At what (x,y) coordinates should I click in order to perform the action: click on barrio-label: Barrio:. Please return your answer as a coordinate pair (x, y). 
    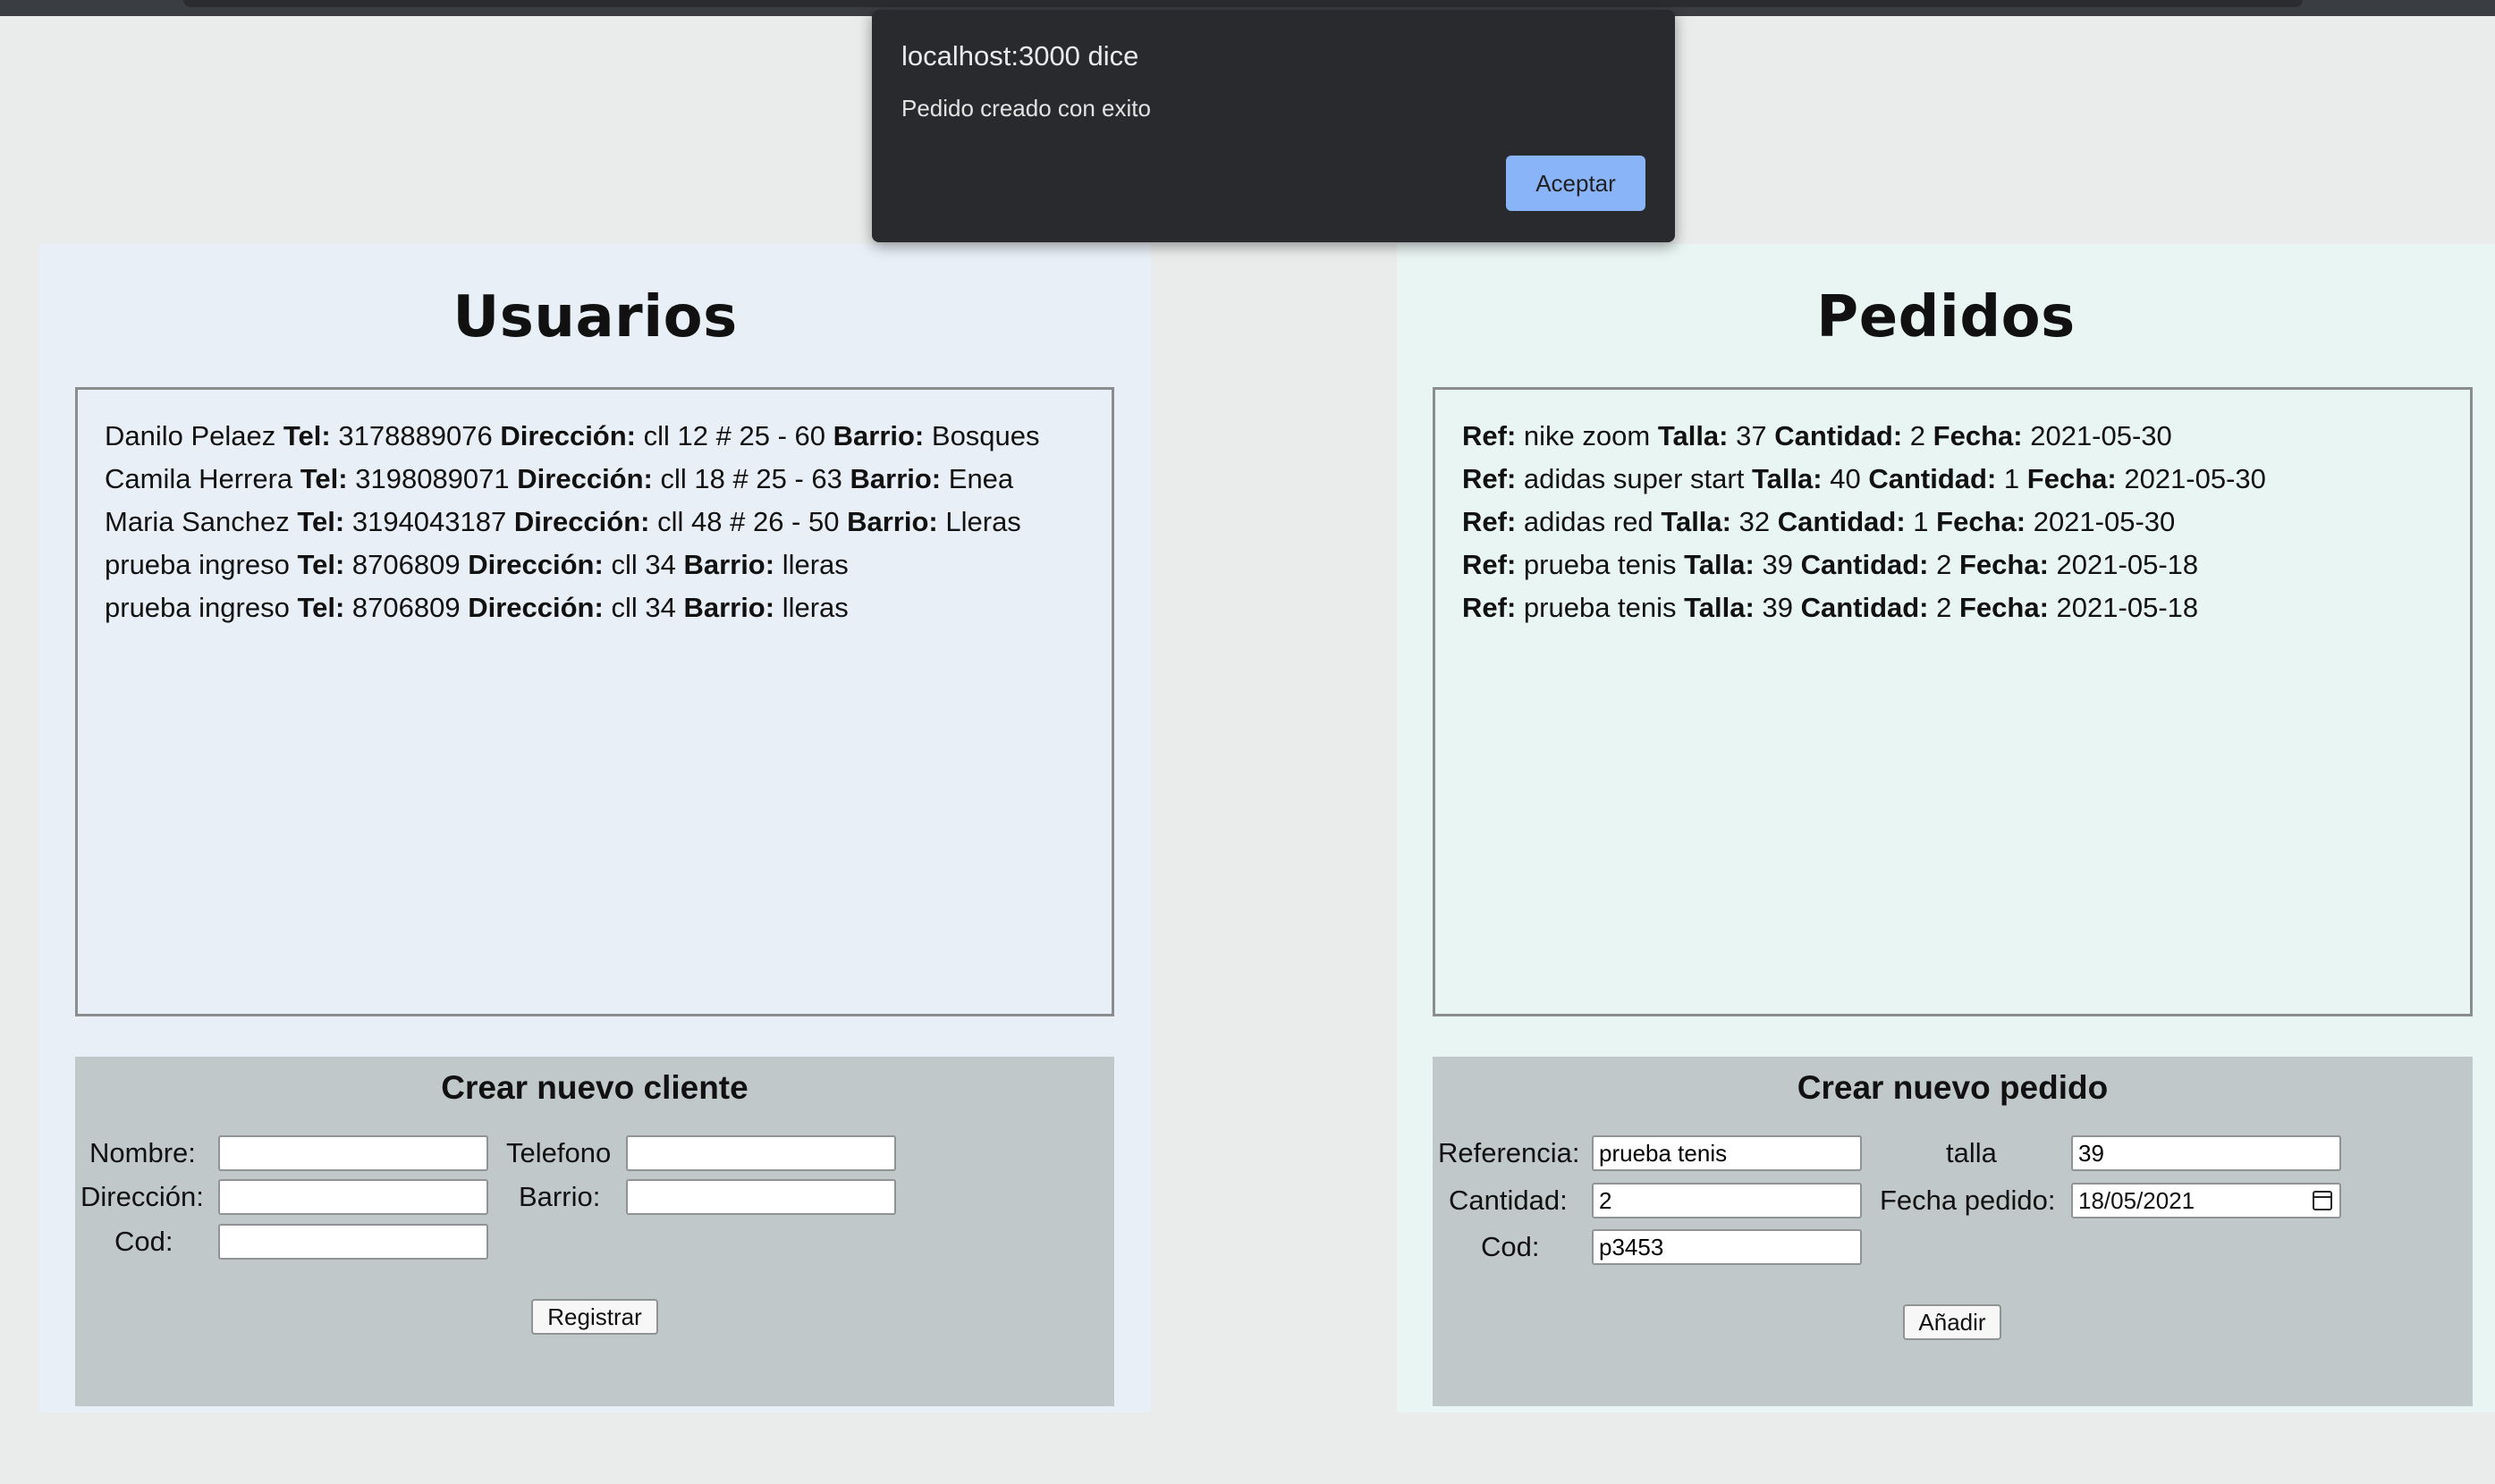
    Looking at the image, I should click on (560, 1196).